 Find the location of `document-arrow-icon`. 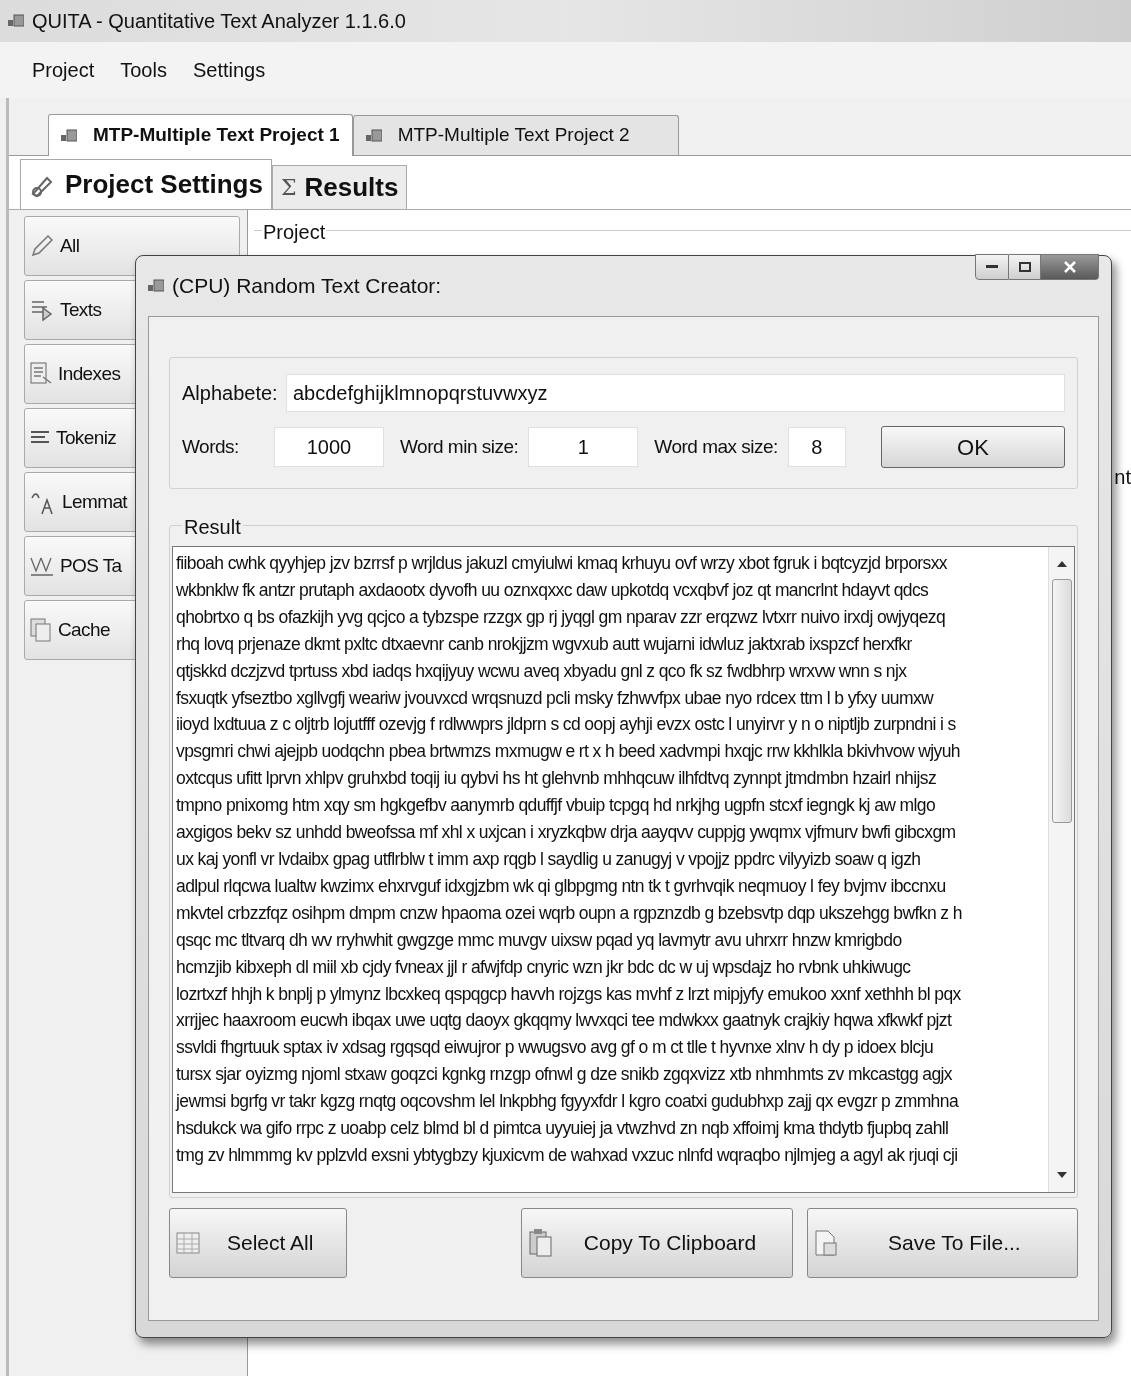

document-arrow-icon is located at coordinates (42, 310).